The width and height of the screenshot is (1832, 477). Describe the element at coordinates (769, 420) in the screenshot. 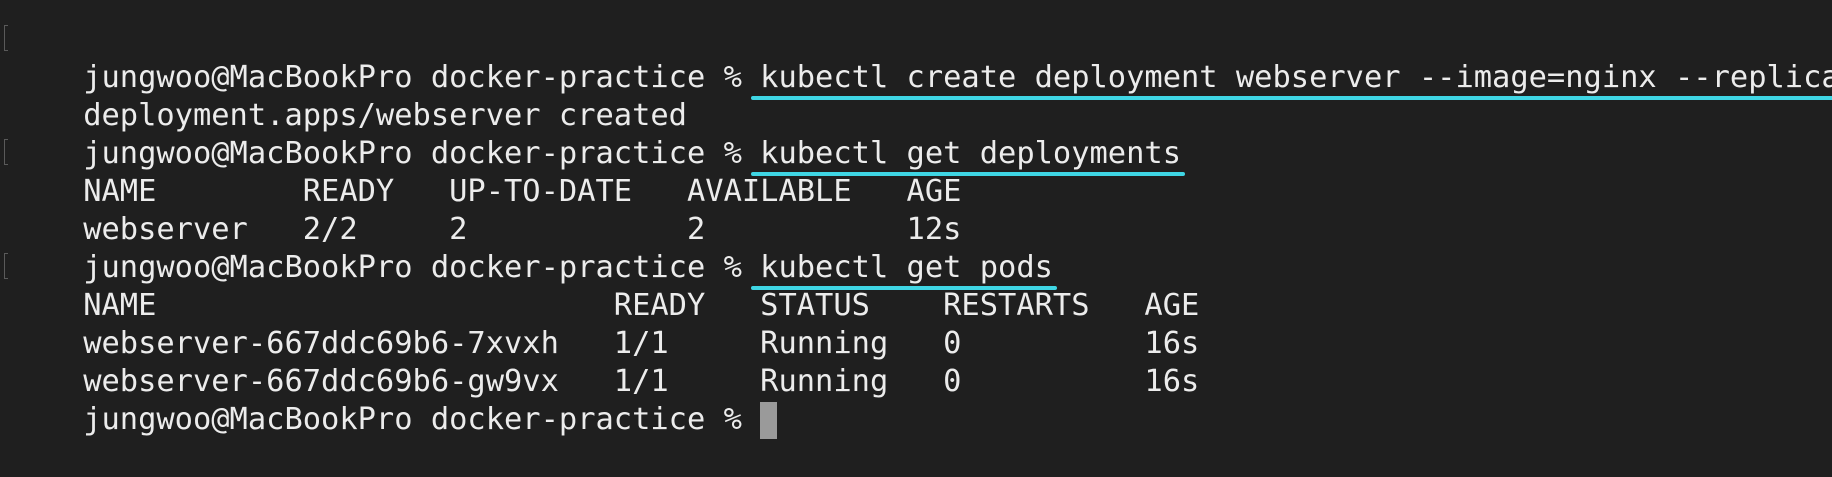

I see `text-cursor` at that location.